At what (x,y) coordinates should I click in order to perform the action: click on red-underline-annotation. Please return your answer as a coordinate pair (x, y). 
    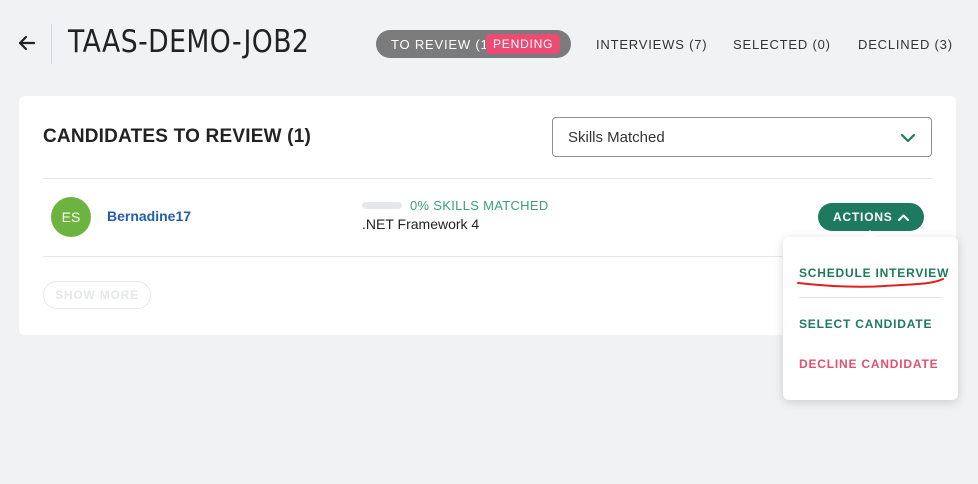
    Looking at the image, I should click on (870, 283).